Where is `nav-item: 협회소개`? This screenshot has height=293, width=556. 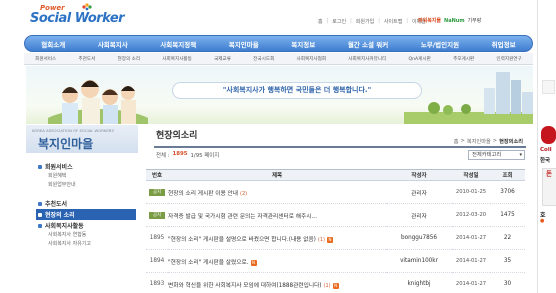
nav-item: 협회소개 is located at coordinates (53, 44).